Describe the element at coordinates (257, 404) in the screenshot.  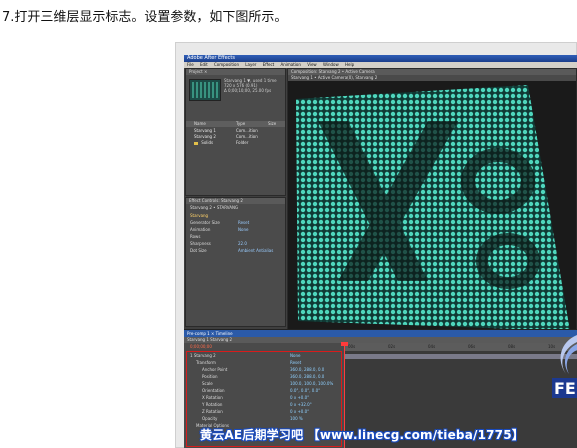
I see `timeline-row: Y Rotation 0 x +32.0°` at that location.